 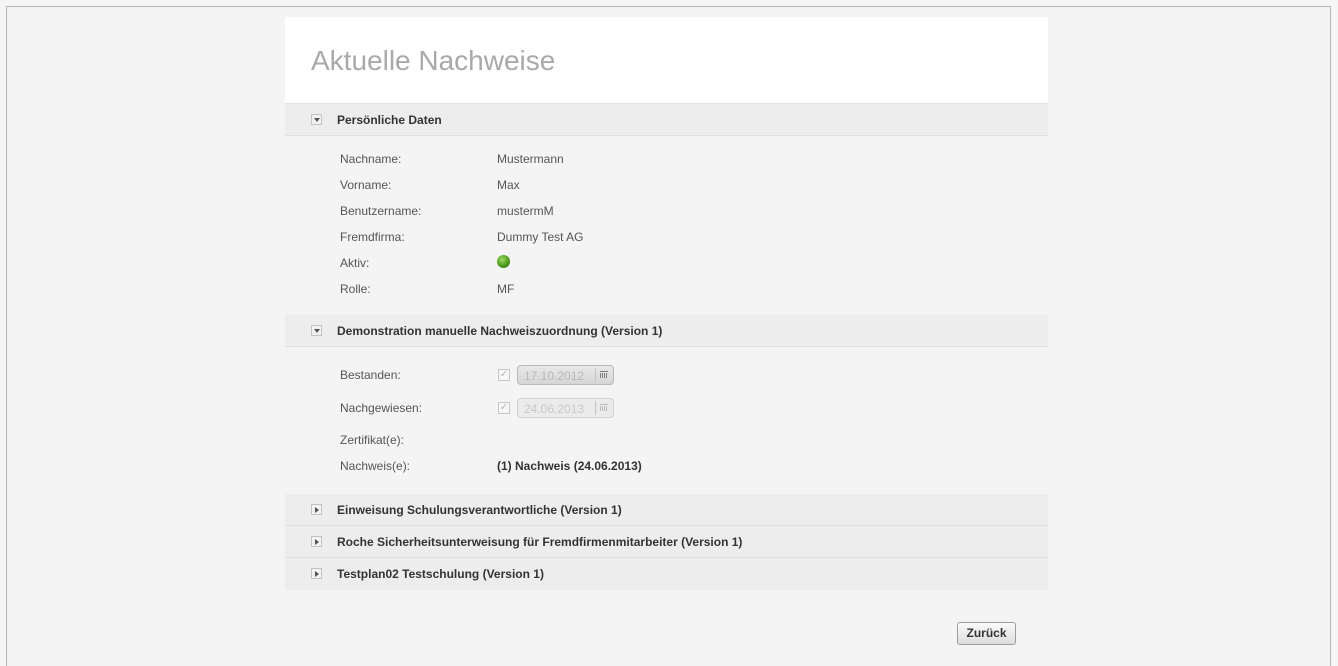 What do you see at coordinates (366, 185) in the screenshot?
I see `field-label: Vorname:` at bounding box center [366, 185].